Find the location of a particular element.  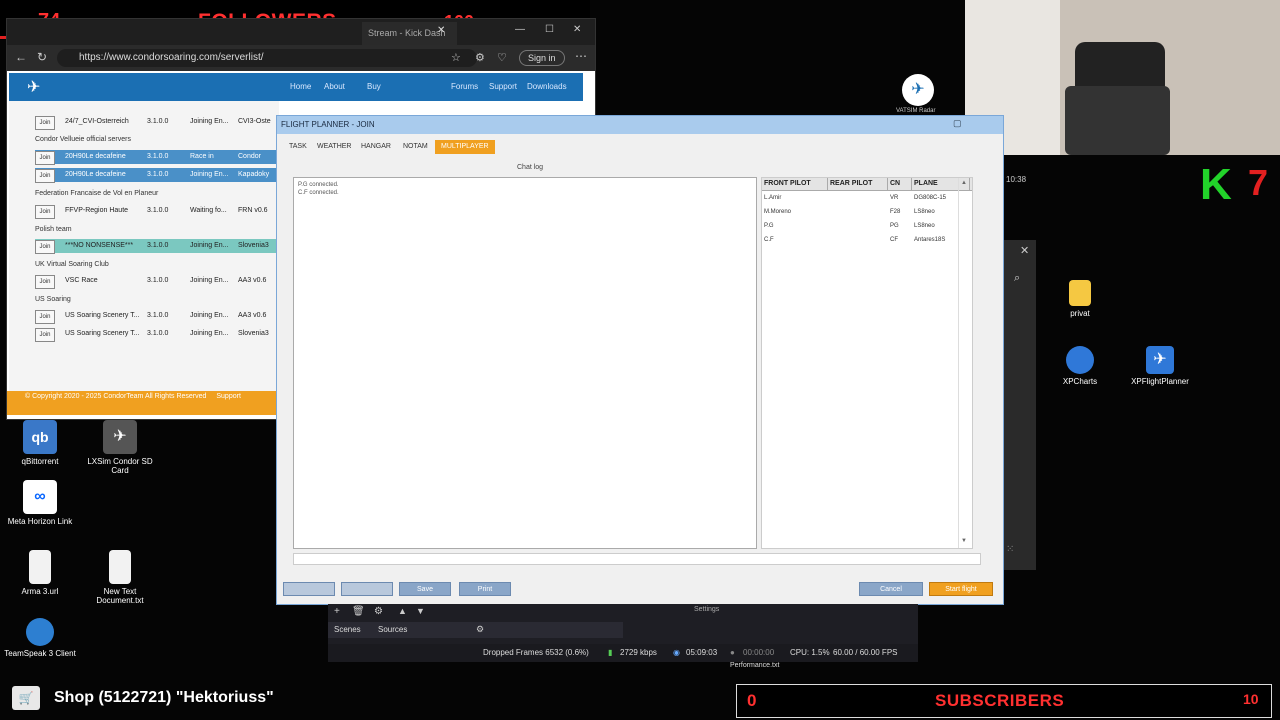

scroll-down-icon: ▼ is located at coordinates (964, 541).